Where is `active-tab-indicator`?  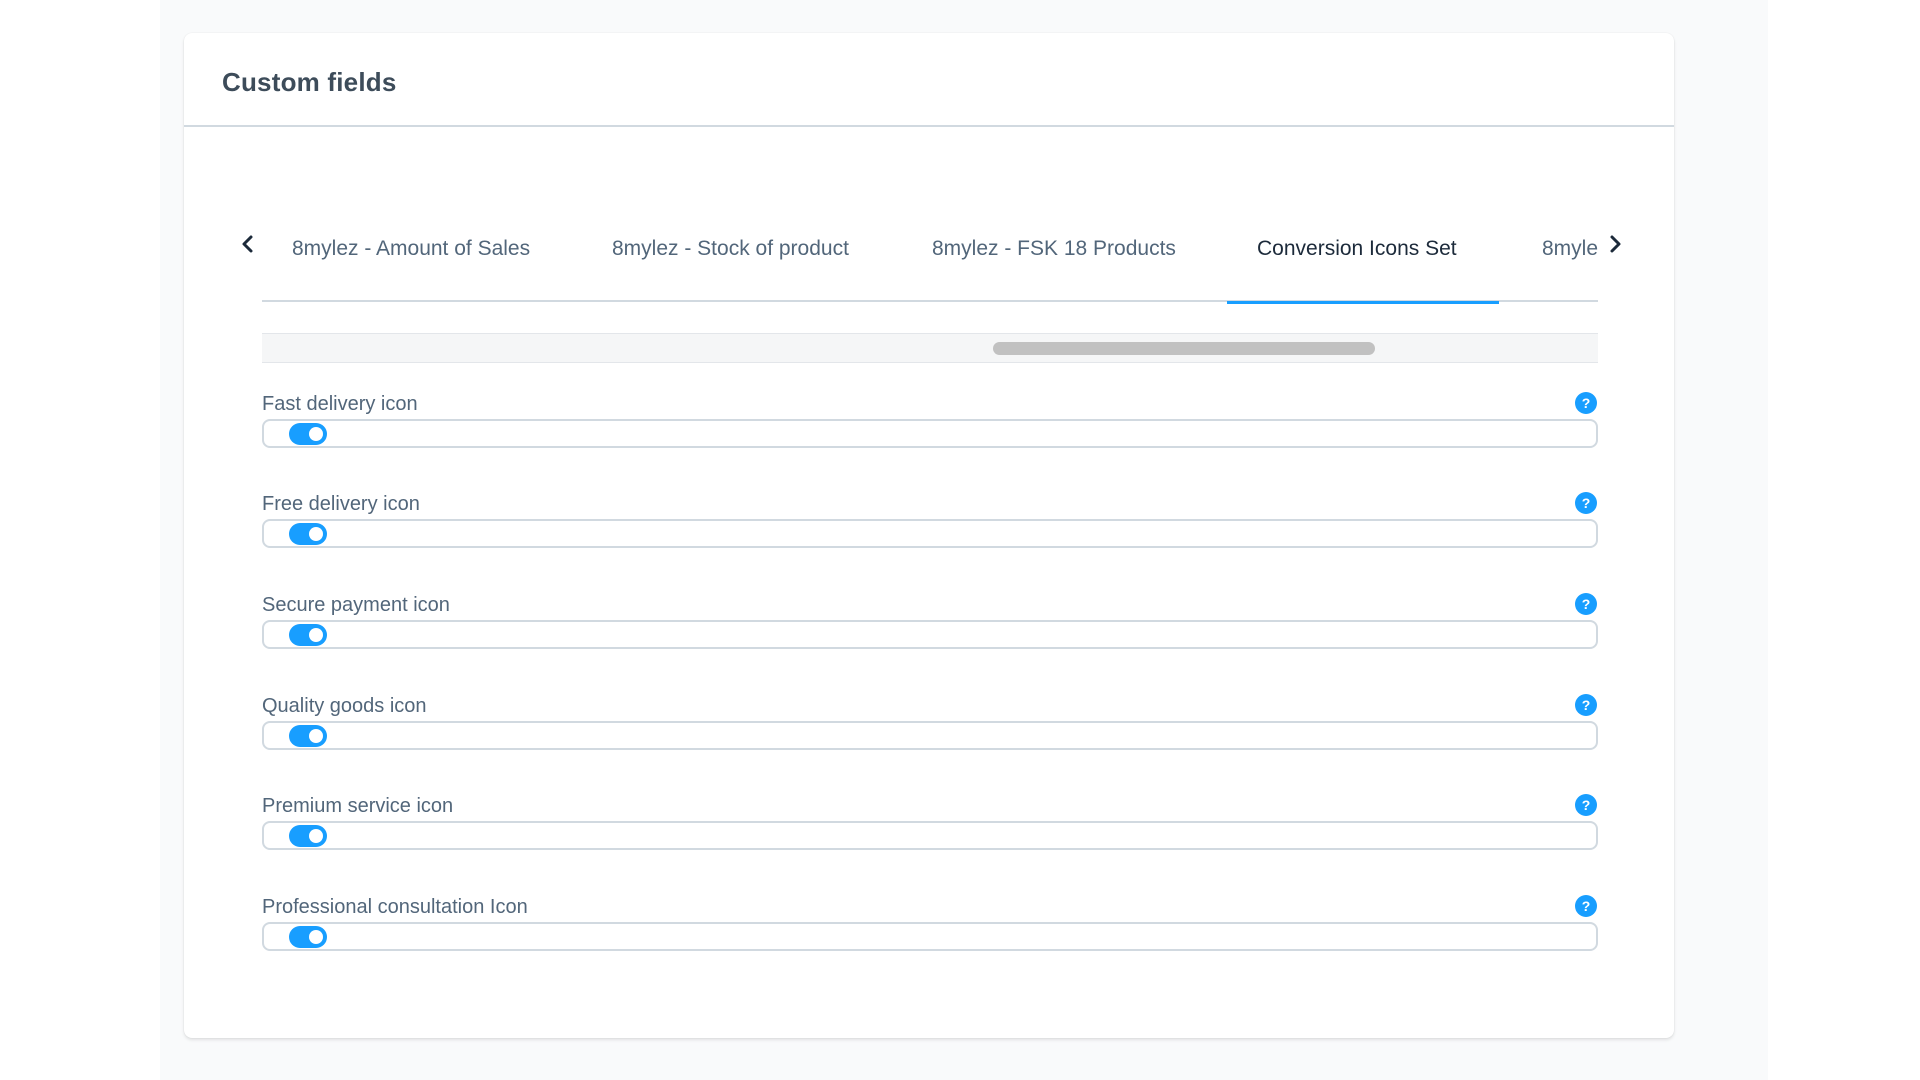 active-tab-indicator is located at coordinates (1363, 302).